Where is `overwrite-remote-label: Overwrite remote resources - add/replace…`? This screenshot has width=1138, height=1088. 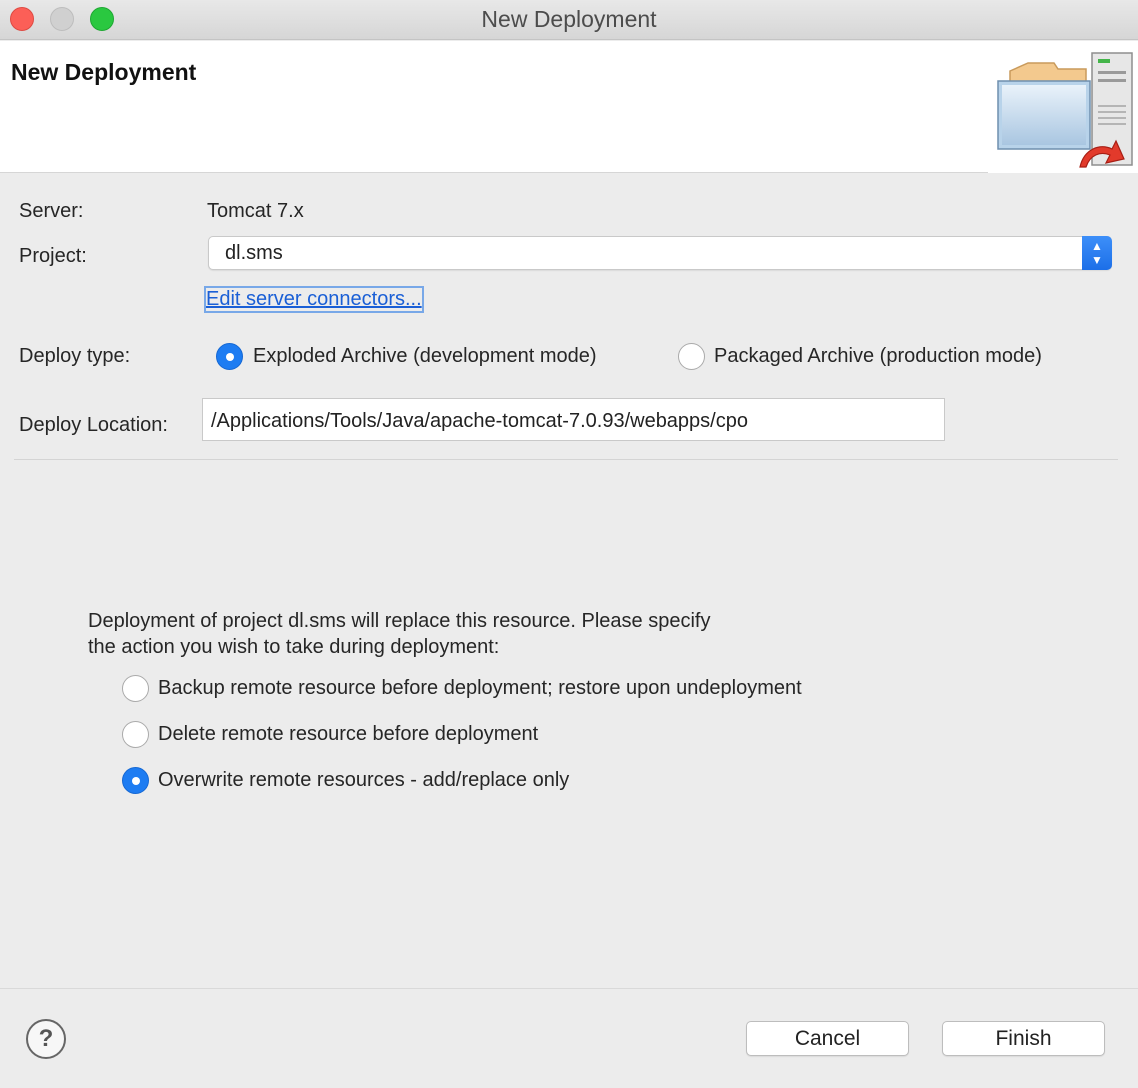 overwrite-remote-label: Overwrite remote resources - add/replace… is located at coordinates (363, 780).